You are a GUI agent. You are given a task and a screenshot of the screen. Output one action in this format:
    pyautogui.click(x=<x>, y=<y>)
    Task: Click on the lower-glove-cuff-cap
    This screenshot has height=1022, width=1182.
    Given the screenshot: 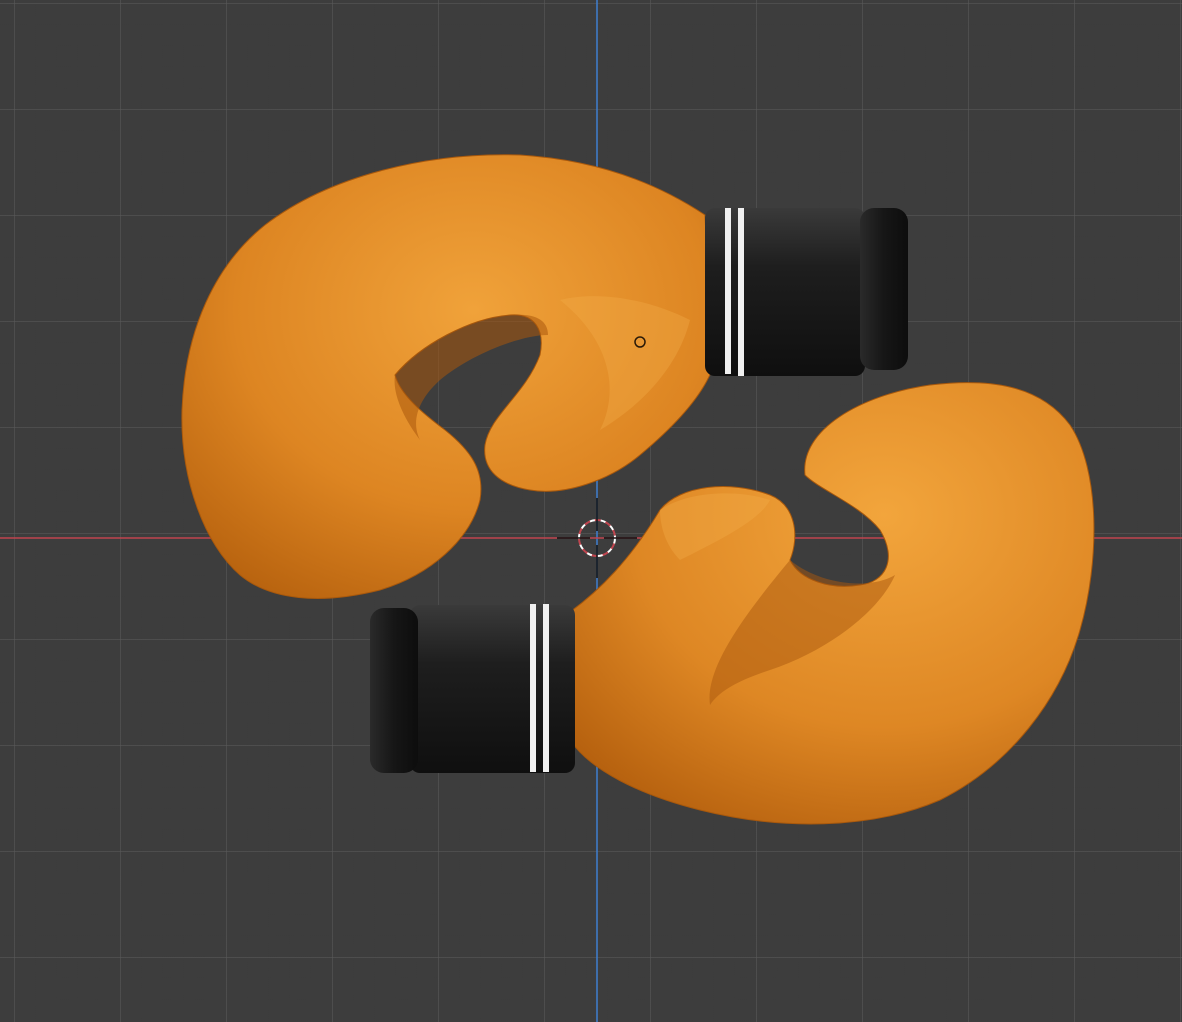 What is the action you would take?
    pyautogui.click(x=394, y=690)
    